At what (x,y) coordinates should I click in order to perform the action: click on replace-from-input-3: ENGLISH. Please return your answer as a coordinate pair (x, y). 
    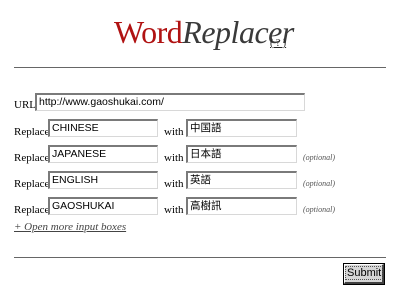
    Looking at the image, I should click on (103, 180).